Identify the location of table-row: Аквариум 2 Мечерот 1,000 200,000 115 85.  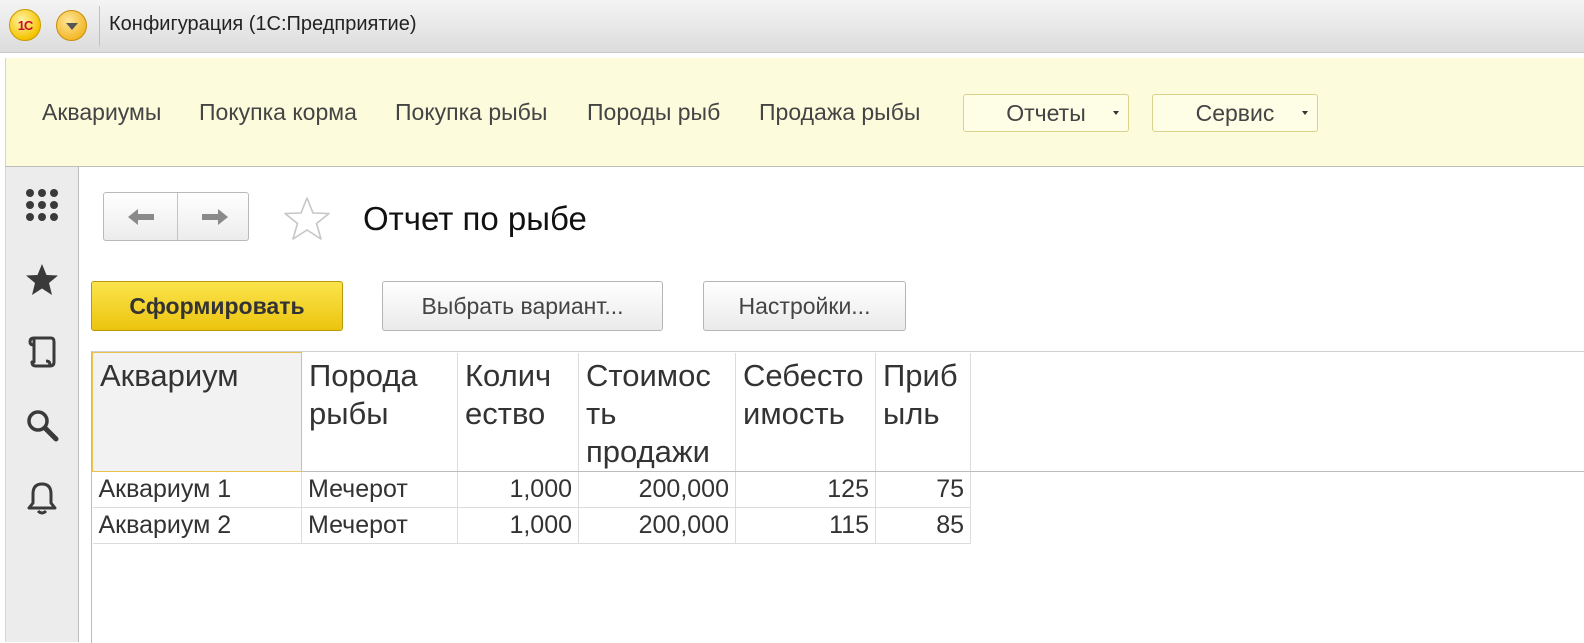
(531, 525).